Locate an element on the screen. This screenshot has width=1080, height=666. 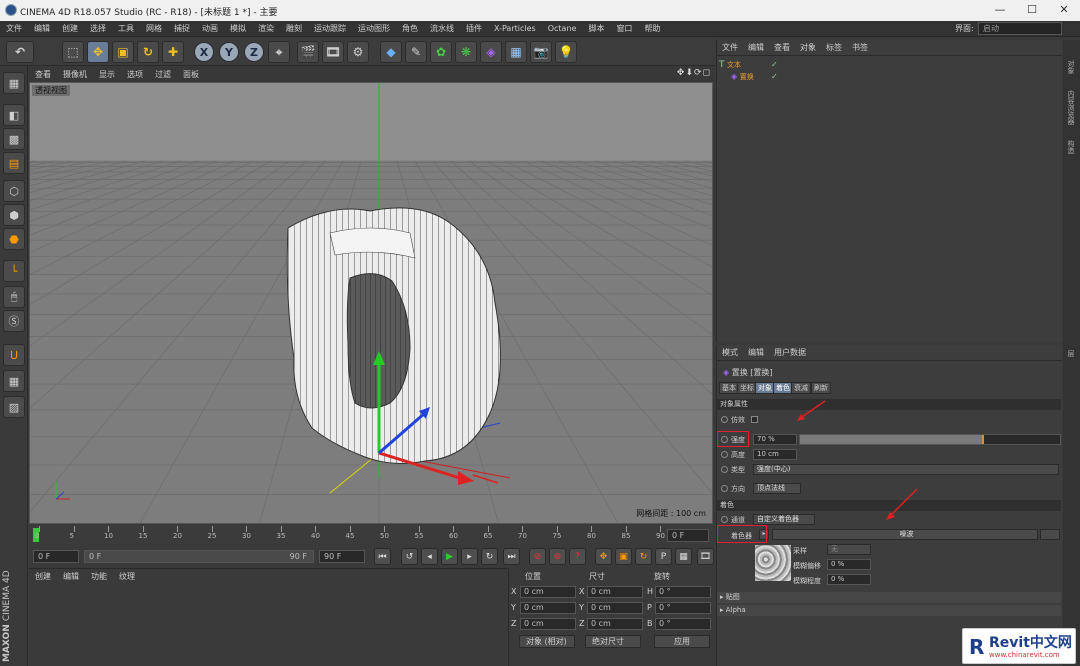
timeline-ruler: 0 5 10 15 20 25 30 35 40 45 50 55 60 65 70 75 80 85 90 0 F is located at coordinates (371, 535).